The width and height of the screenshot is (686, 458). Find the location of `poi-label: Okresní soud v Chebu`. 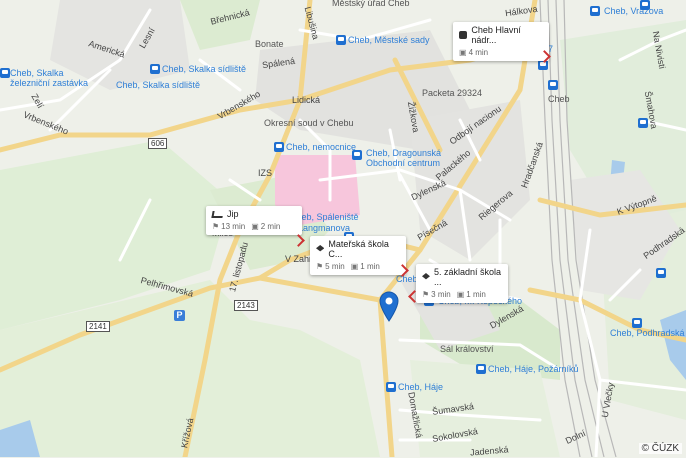

poi-label: Okresní soud v Chebu is located at coordinates (309, 123).